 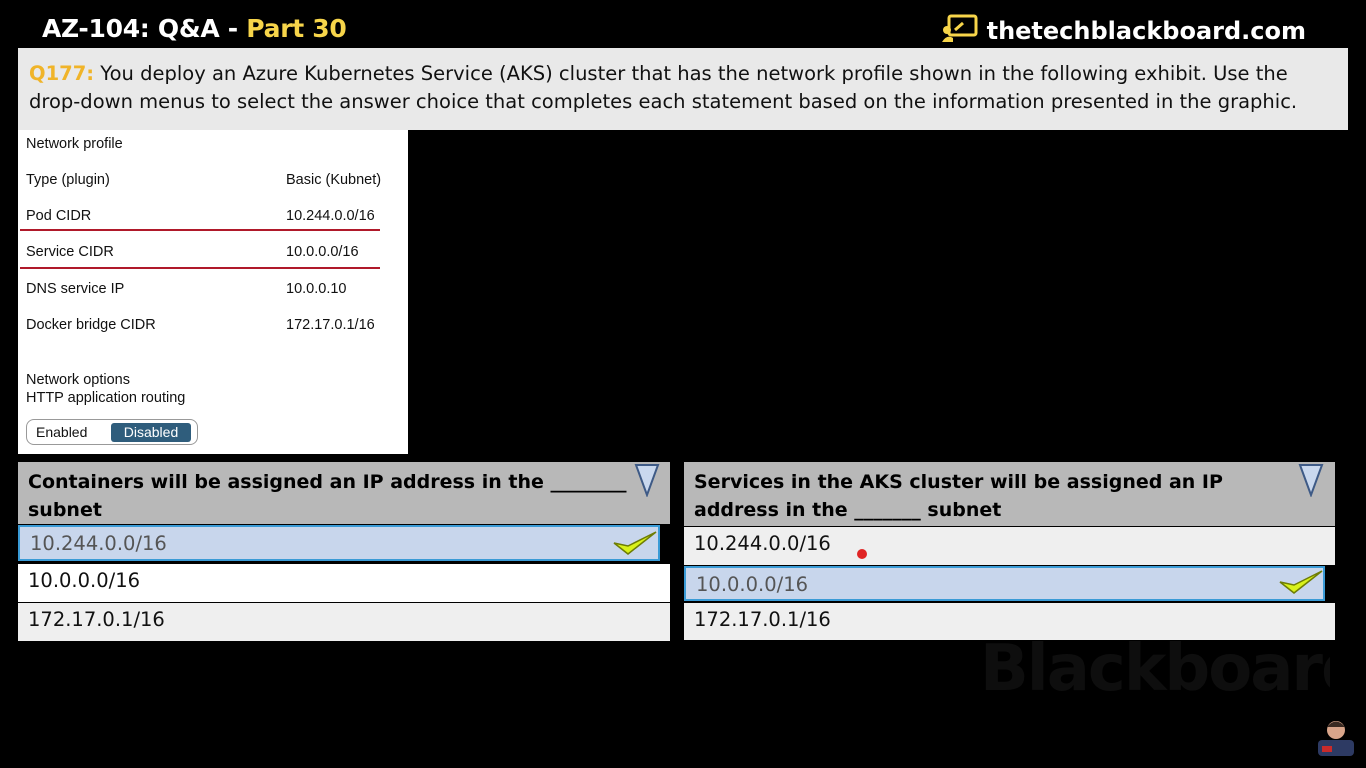 I want to click on exhibit-heading-label: Network profile, so click(x=74, y=144).